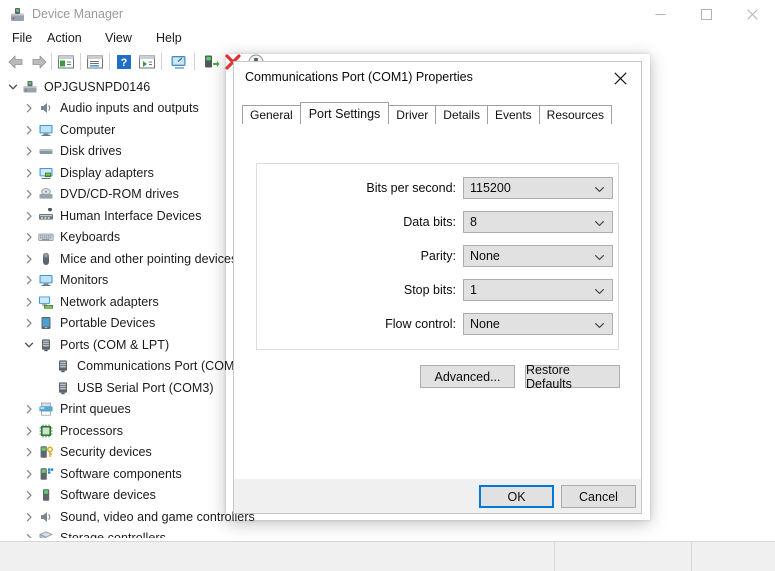  Describe the element at coordinates (660, 14) in the screenshot. I see `minimize-button` at that location.